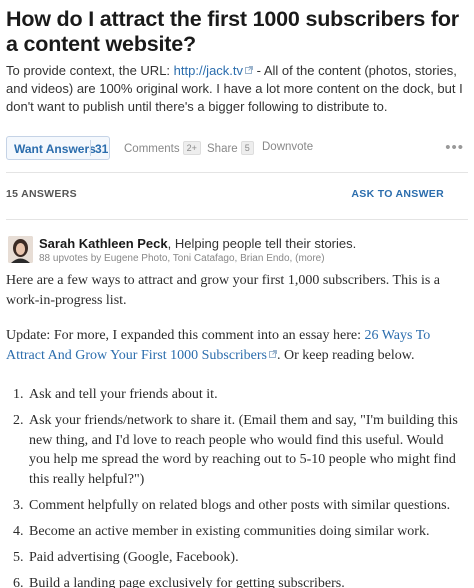  What do you see at coordinates (18, 581) in the screenshot?
I see `list-item-number: 6.` at bounding box center [18, 581].